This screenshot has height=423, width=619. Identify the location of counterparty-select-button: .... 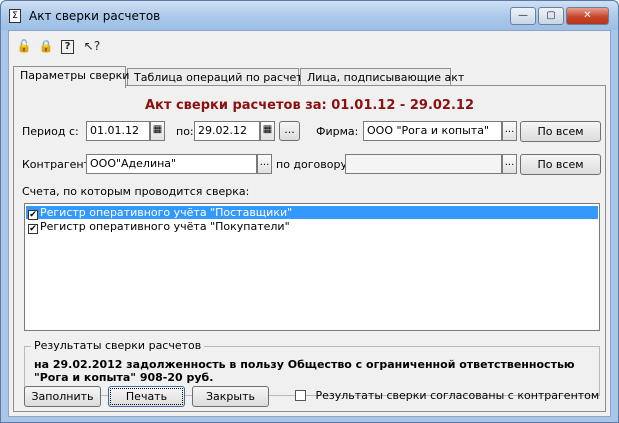
(264, 164).